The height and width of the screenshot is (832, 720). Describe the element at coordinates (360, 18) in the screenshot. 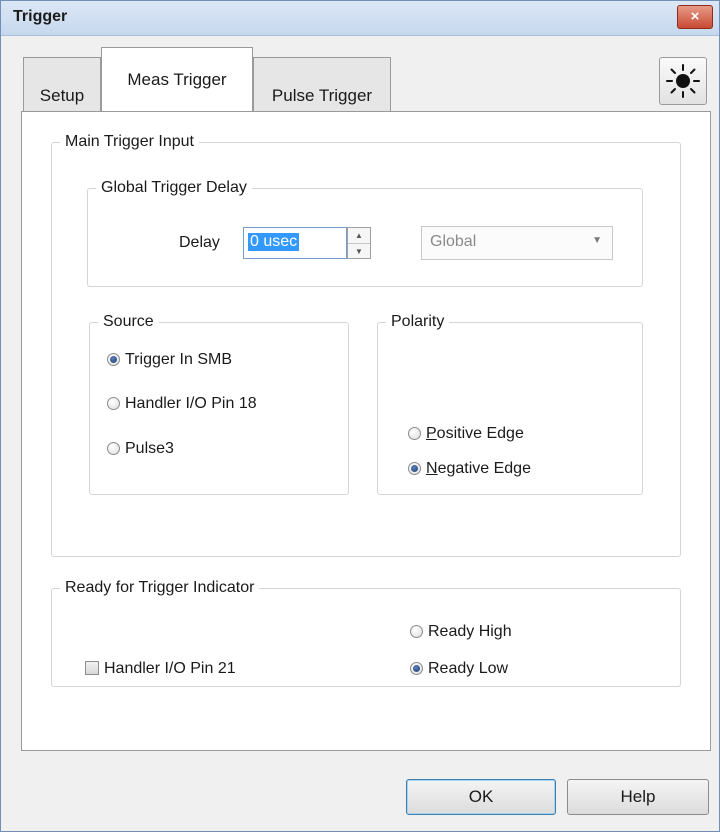

I see `title-bar: Trigger ×` at that location.